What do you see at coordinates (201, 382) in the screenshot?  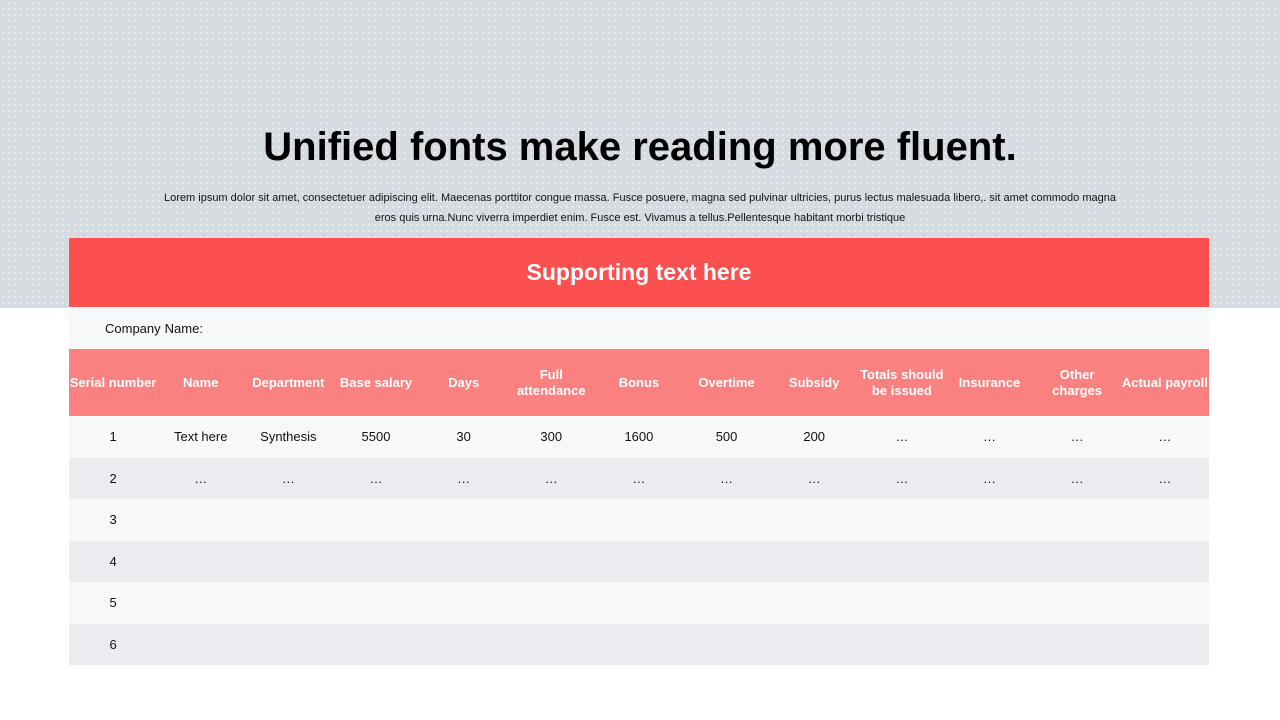 I see `header-name: Name` at bounding box center [201, 382].